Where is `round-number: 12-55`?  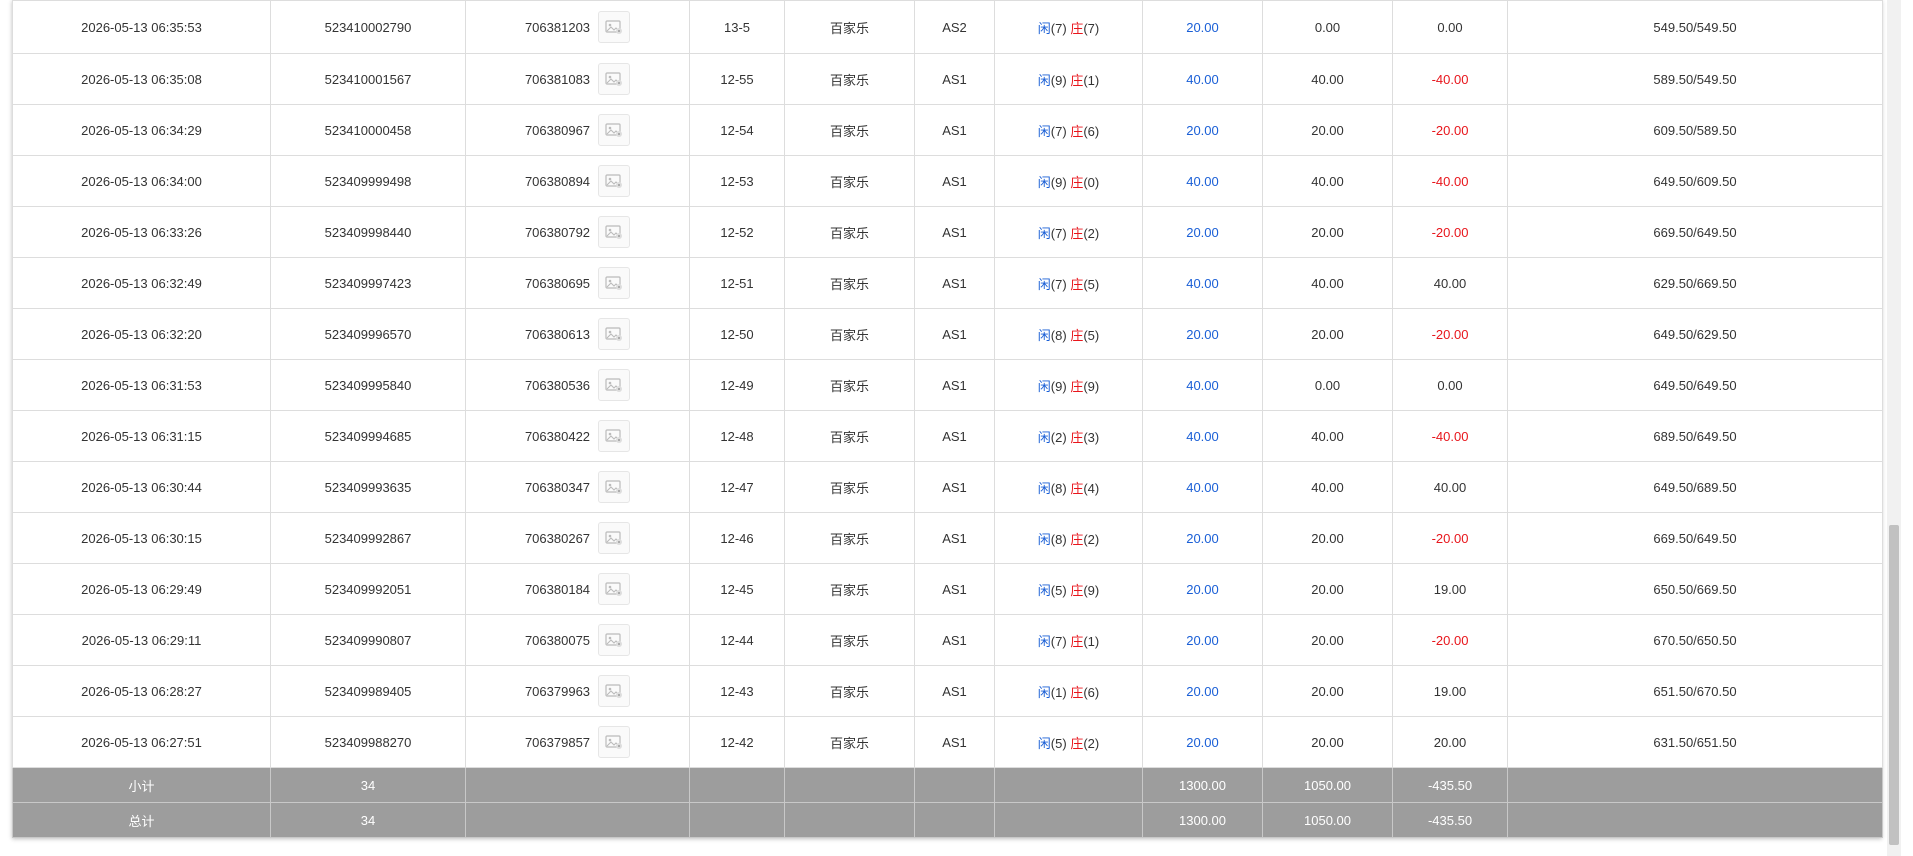 round-number: 12-55 is located at coordinates (737, 79).